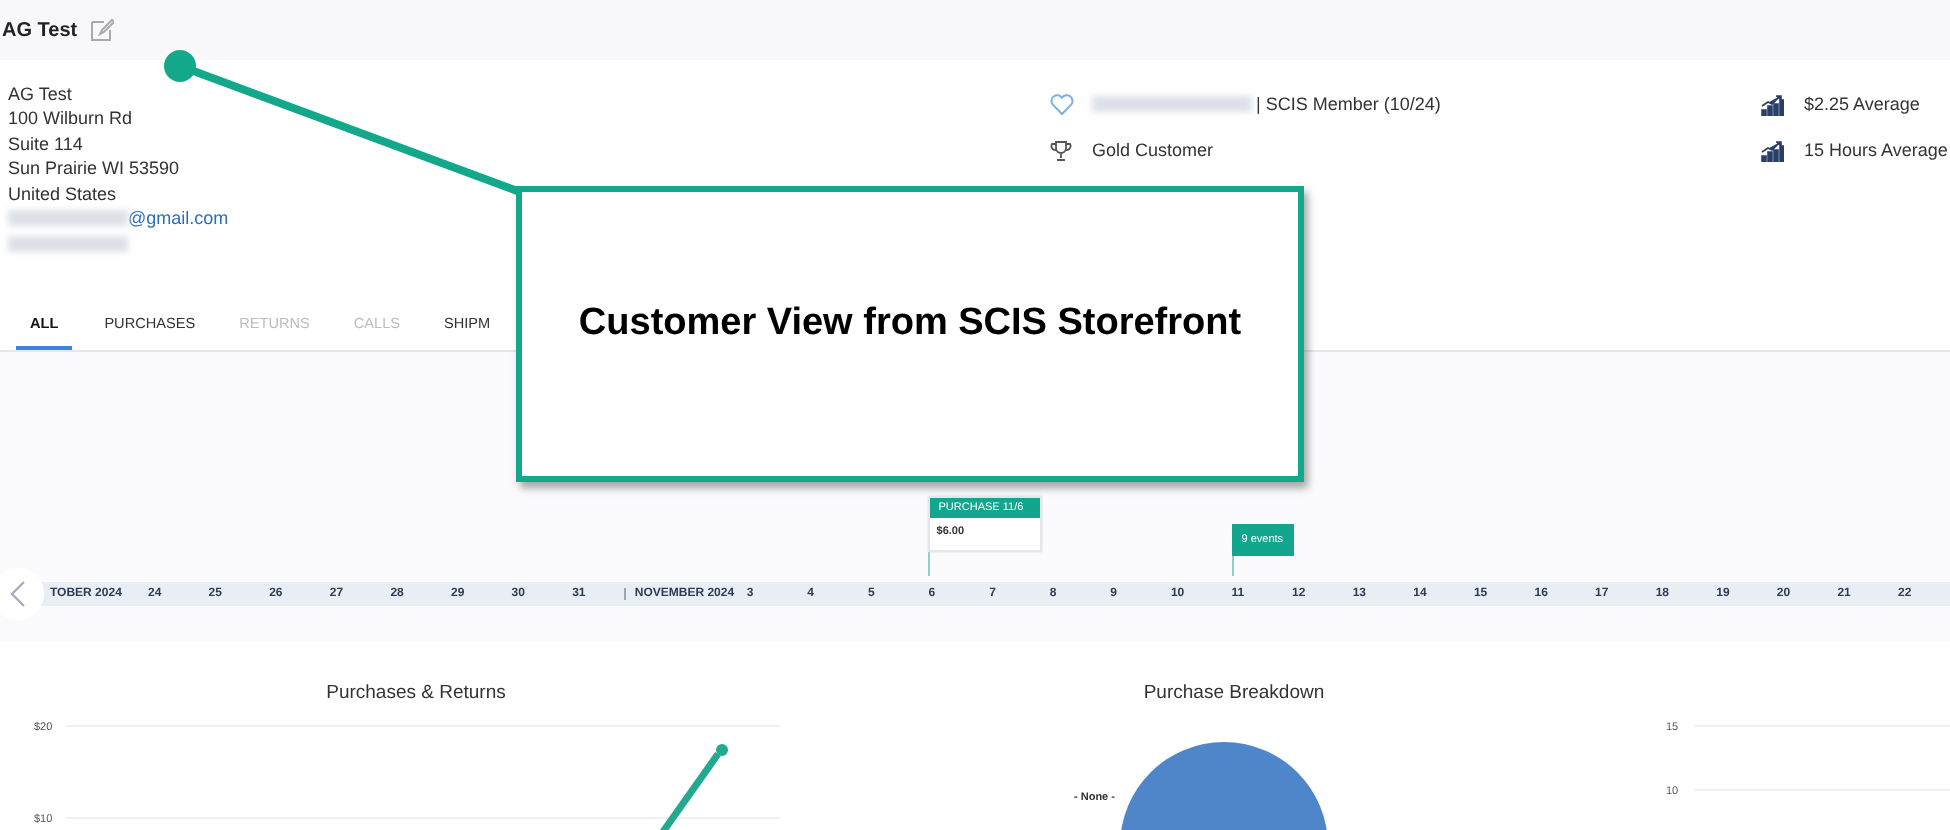  Describe the element at coordinates (178, 218) in the screenshot. I see `email-link: @gmail.com` at that location.